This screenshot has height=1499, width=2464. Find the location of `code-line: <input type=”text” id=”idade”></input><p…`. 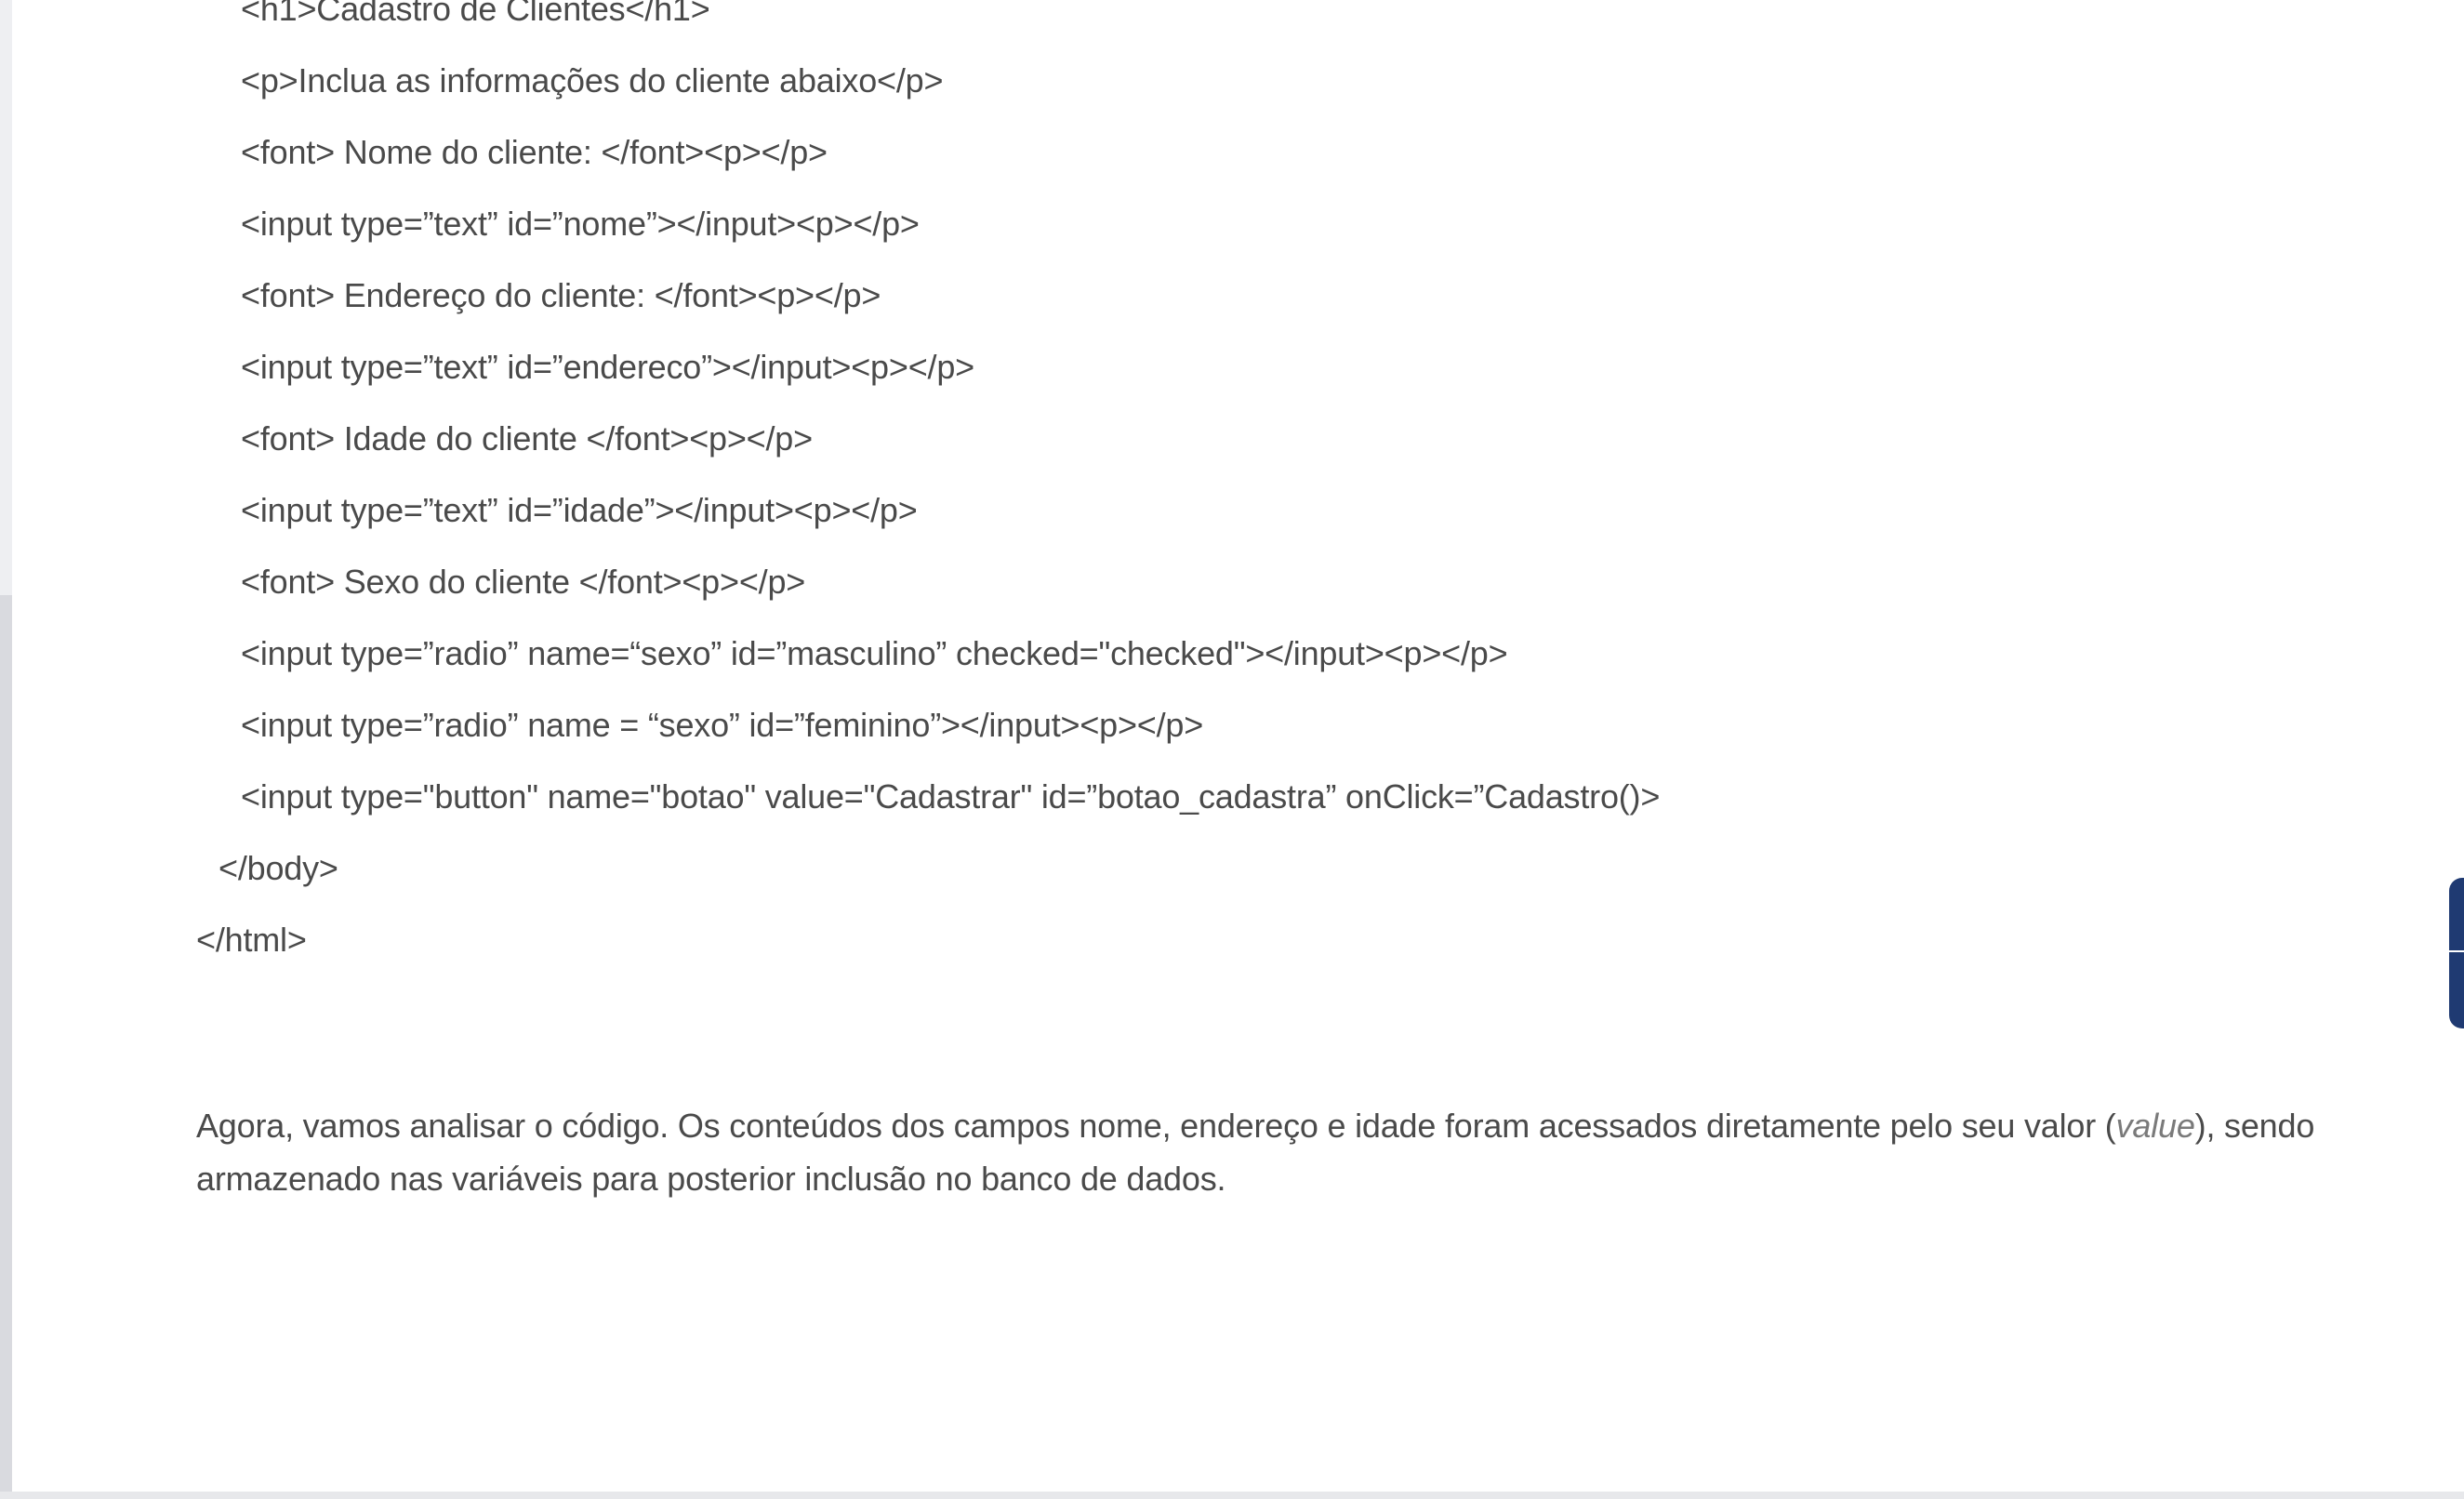

code-line: <input type=”text” id=”idade”></input><p… is located at coordinates (579, 510).